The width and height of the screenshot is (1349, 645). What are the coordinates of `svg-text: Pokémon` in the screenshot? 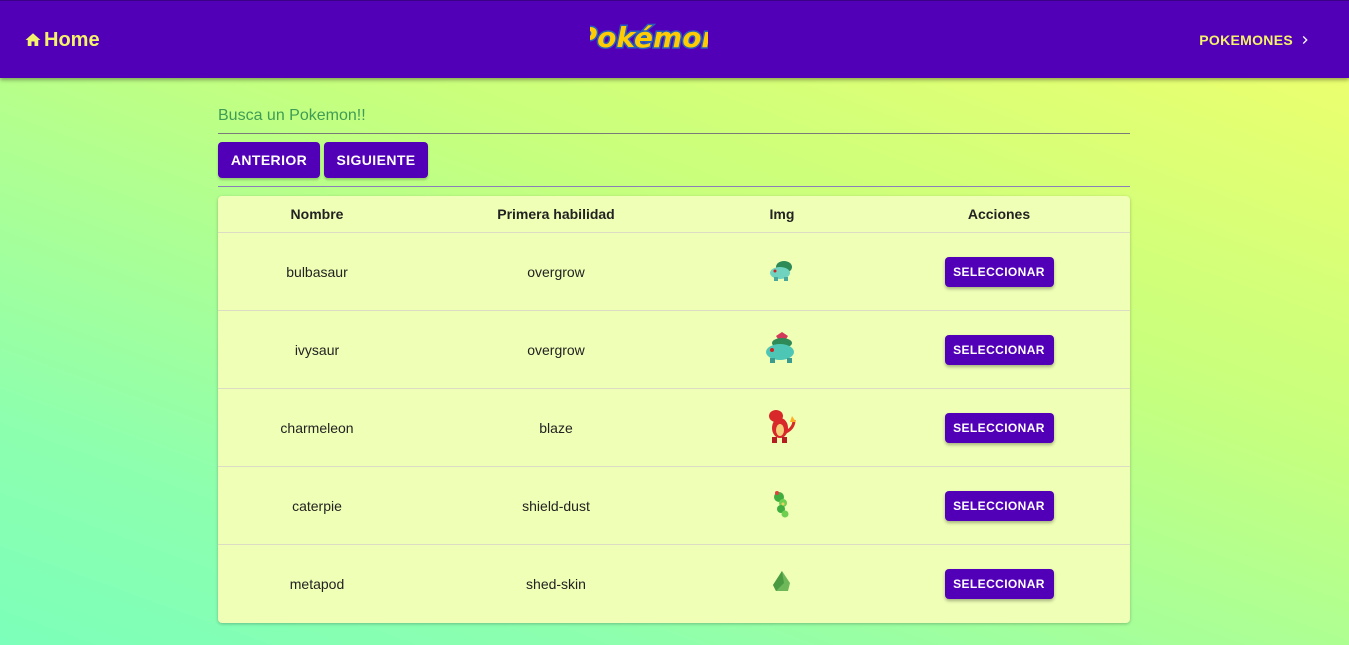 It's located at (649, 37).